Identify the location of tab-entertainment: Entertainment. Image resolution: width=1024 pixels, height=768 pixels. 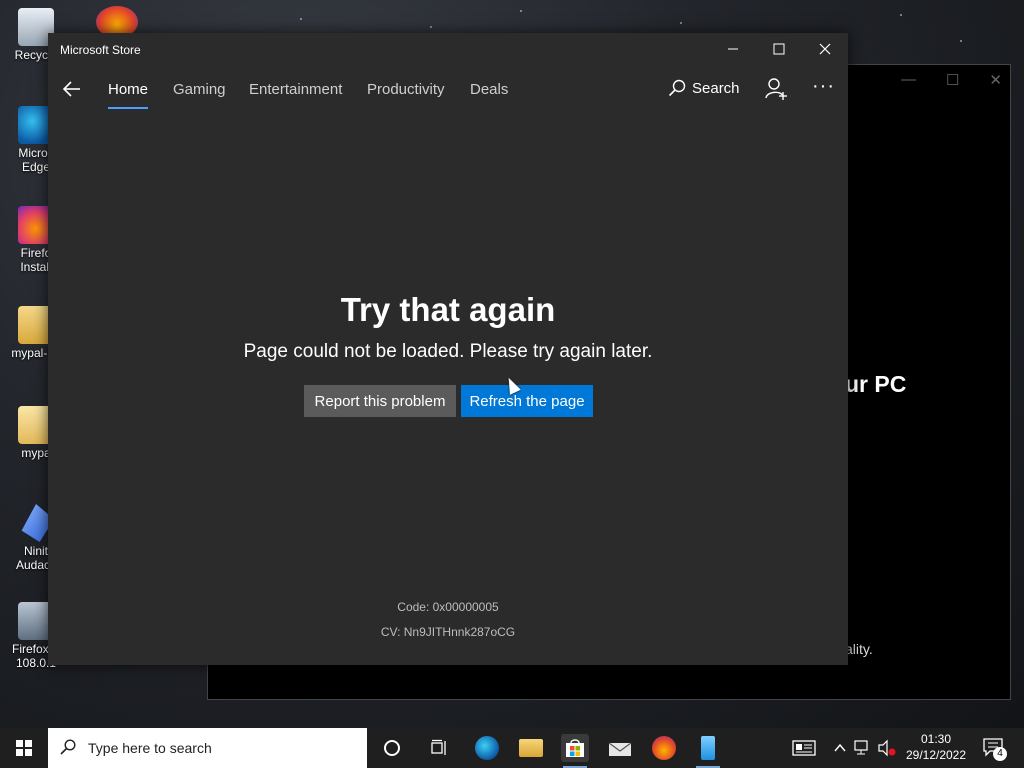
(295, 89).